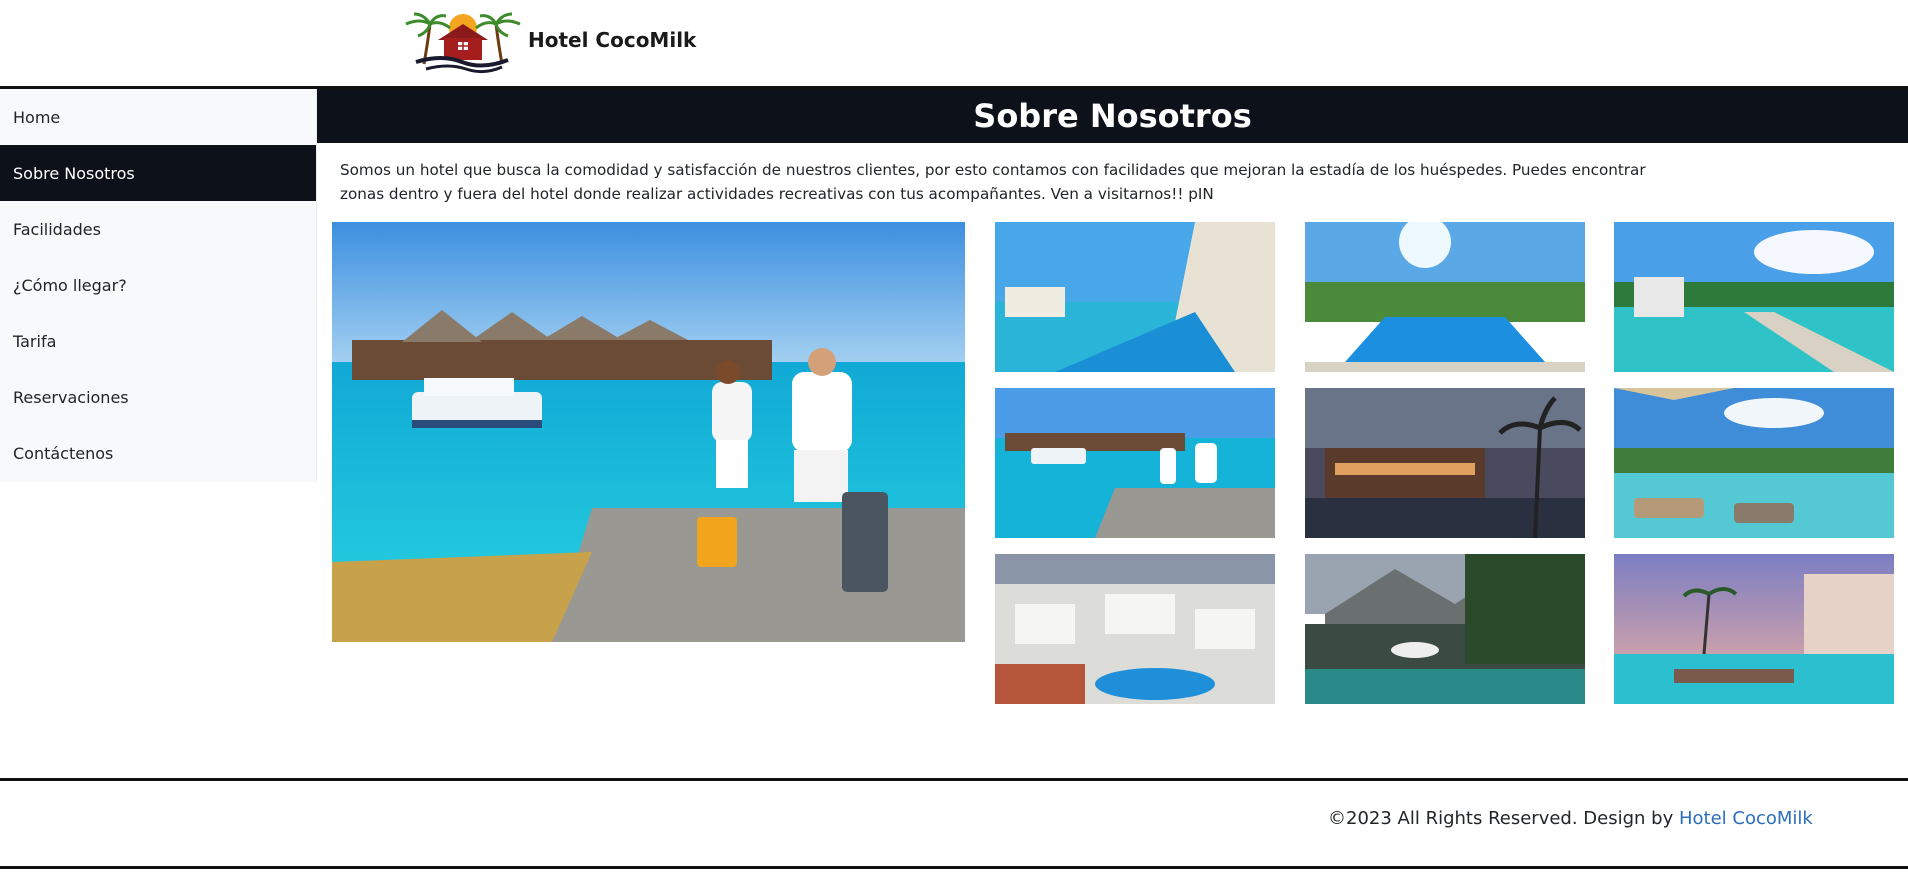 This screenshot has width=1908, height=873. Describe the element at coordinates (612, 40) in the screenshot. I see `brand-name: Hotel CocoMilk` at that location.